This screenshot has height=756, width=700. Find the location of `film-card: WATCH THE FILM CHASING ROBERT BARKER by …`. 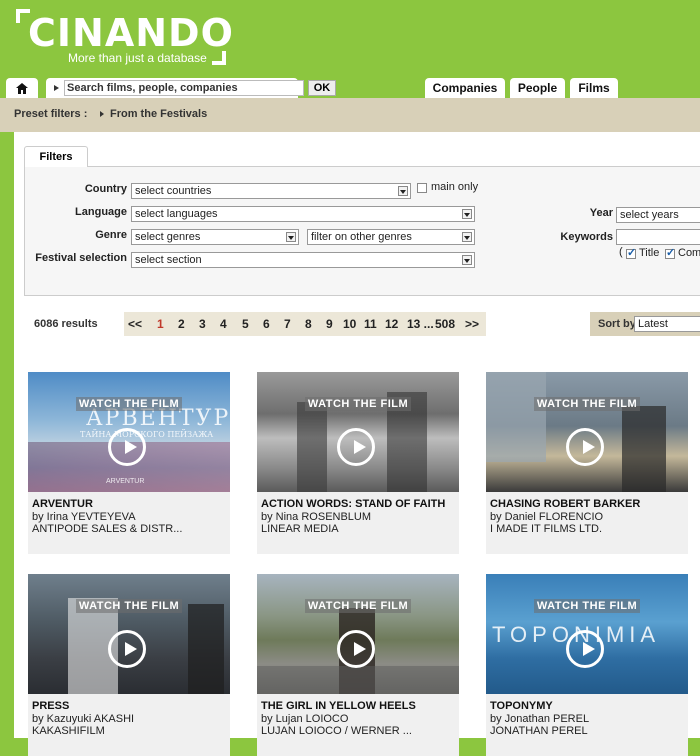

film-card: WATCH THE FILM CHASING ROBERT BARKER by … is located at coordinates (587, 463).